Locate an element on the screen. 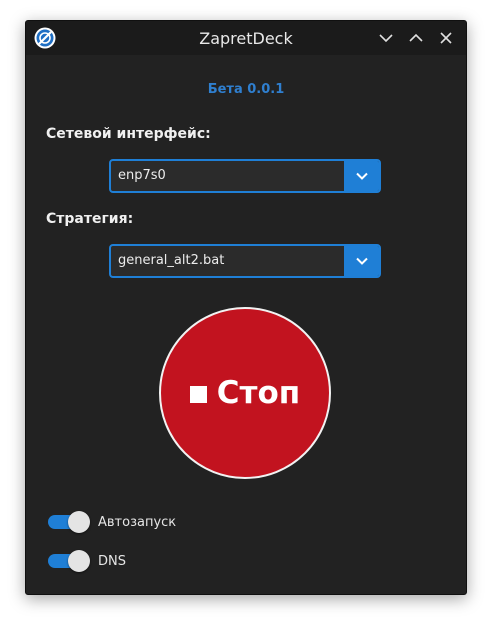 The height and width of the screenshot is (624, 490). dns-row: DNS is located at coordinates (87, 561).